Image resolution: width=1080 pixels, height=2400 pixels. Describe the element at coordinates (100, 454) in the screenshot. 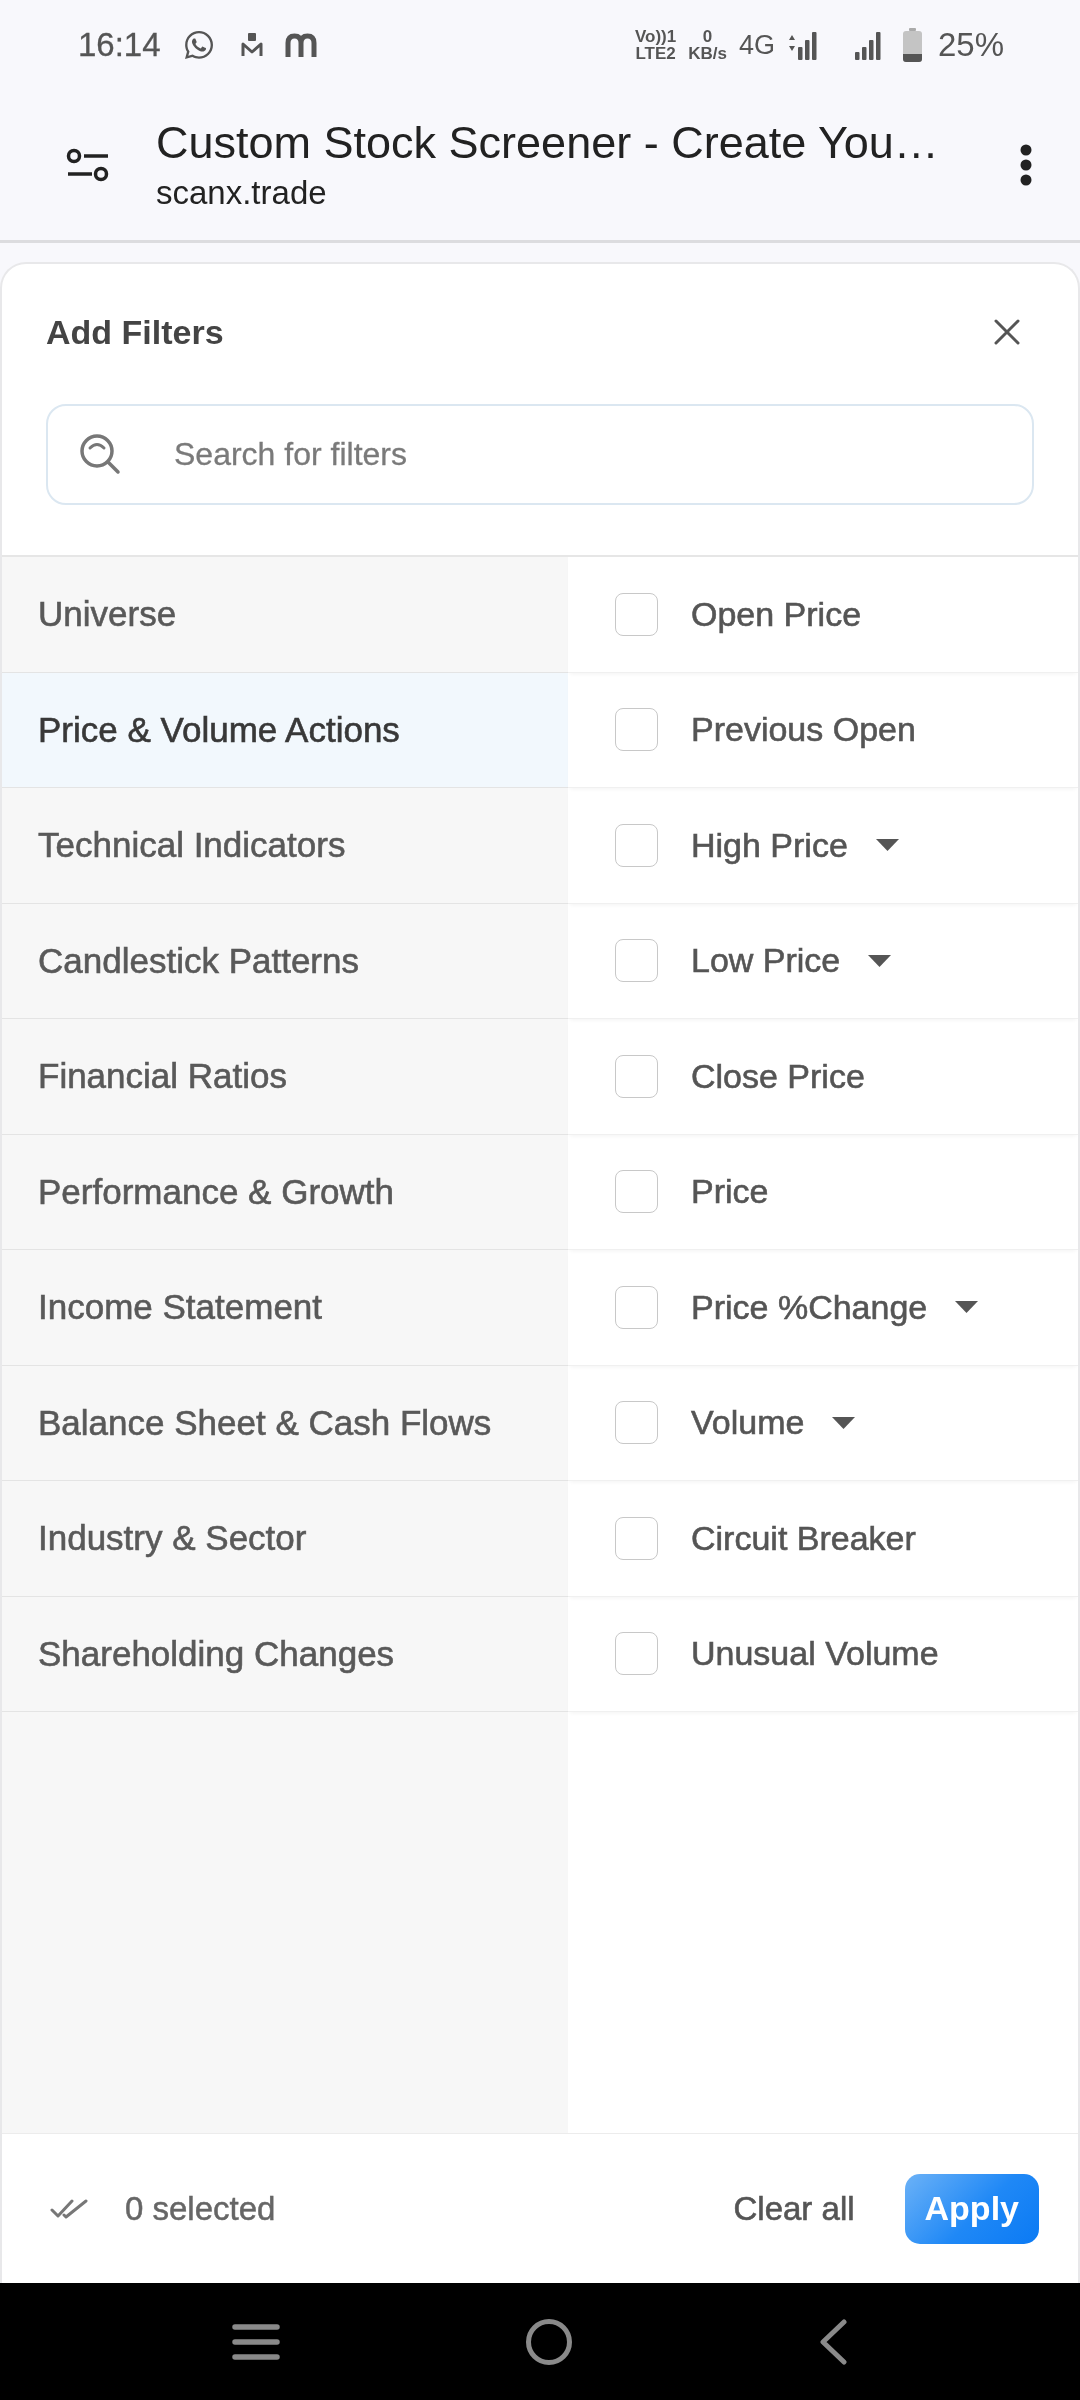

I see `search-icon` at that location.